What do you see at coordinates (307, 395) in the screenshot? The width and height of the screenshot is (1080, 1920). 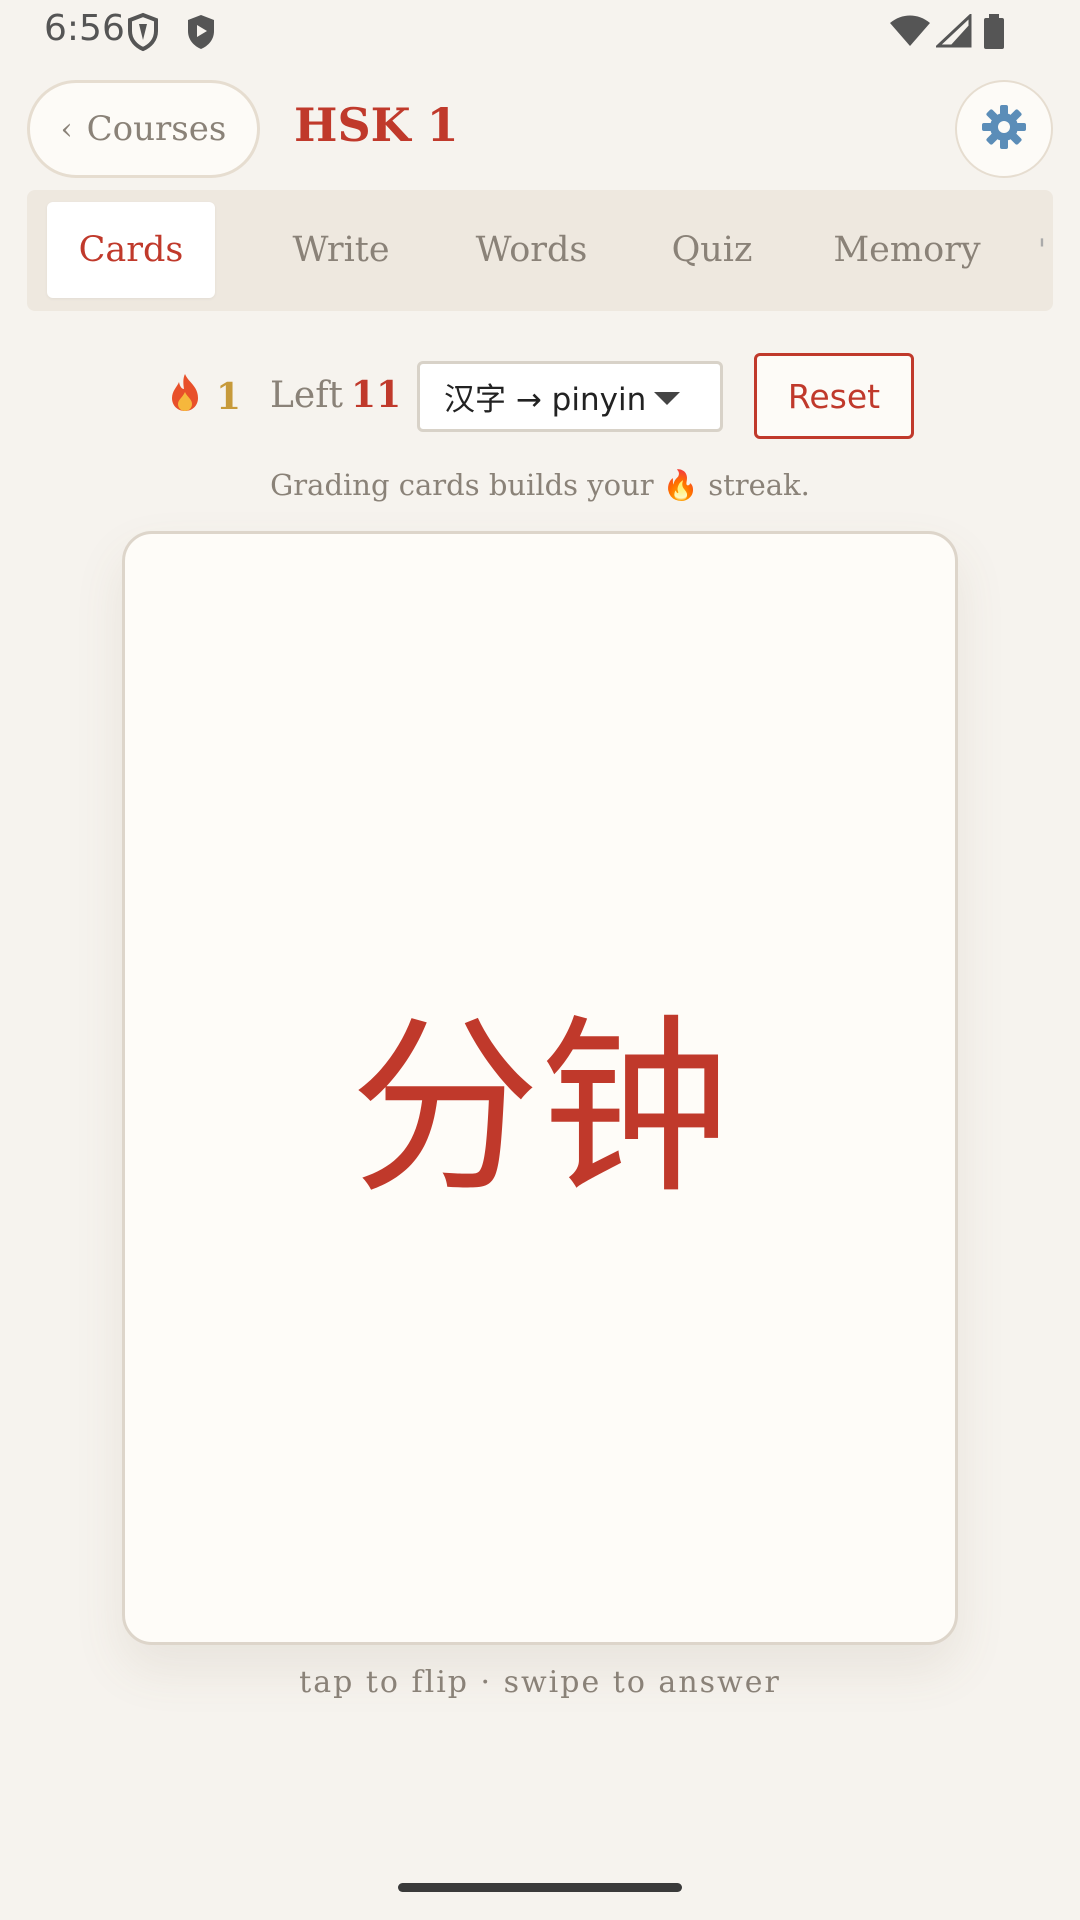 I see `cards-left-label: Left` at bounding box center [307, 395].